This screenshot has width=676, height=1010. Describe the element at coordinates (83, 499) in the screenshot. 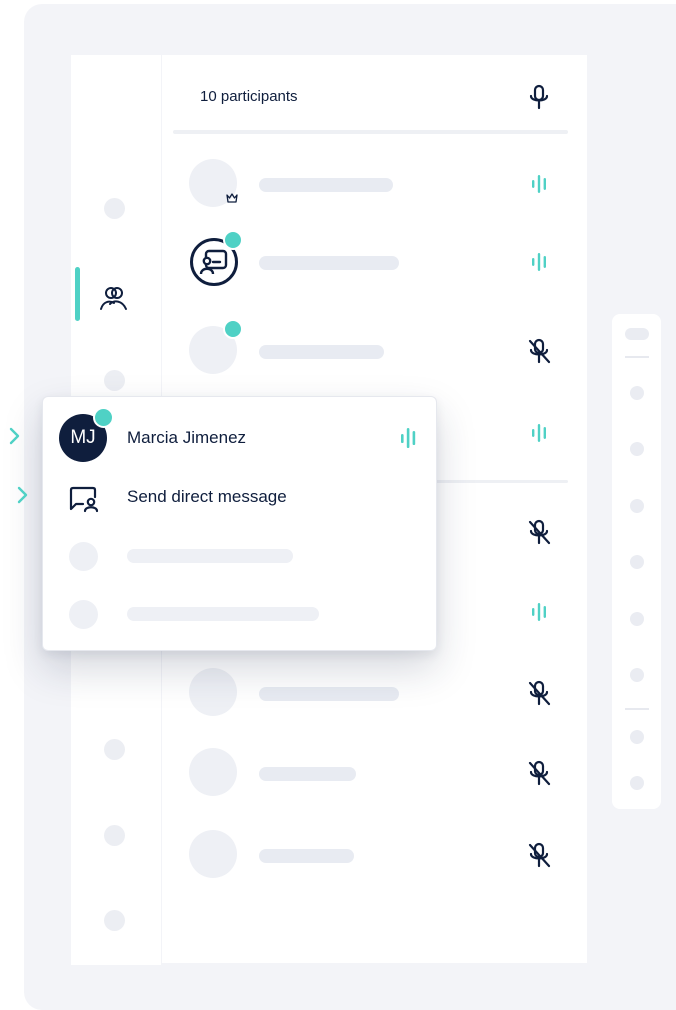

I see `direct-message-icon` at that location.